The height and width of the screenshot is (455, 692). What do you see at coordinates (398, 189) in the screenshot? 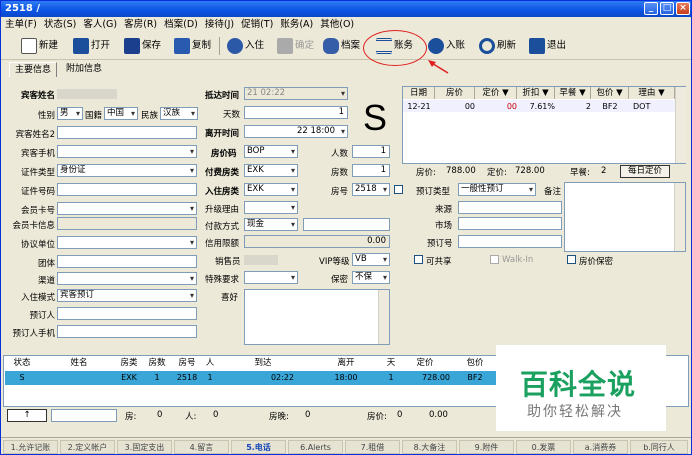
I see `room-lock-checkbox` at bounding box center [398, 189].